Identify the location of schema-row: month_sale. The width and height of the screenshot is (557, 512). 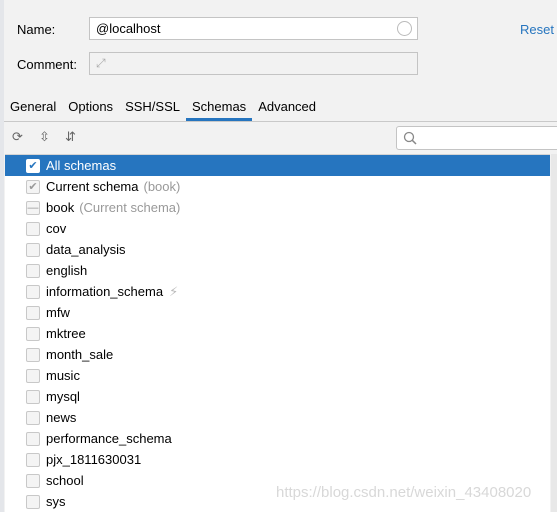
(277, 354).